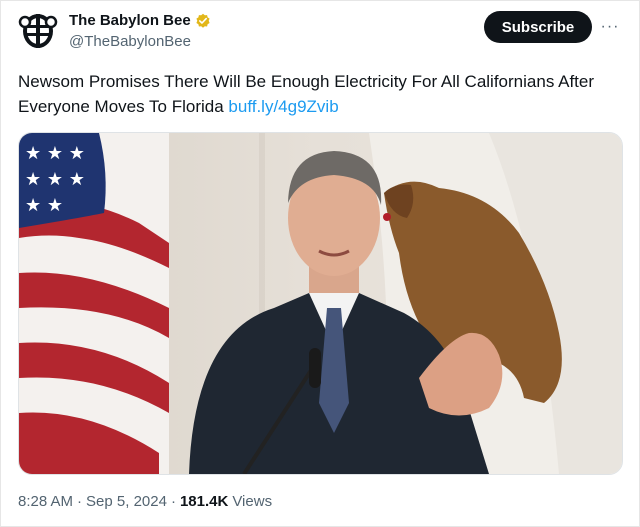 Image resolution: width=640 pixels, height=527 pixels. I want to click on tweet-meta: 8:28 AM · Sep 5, 2024 · 181.4K Views, so click(145, 501).